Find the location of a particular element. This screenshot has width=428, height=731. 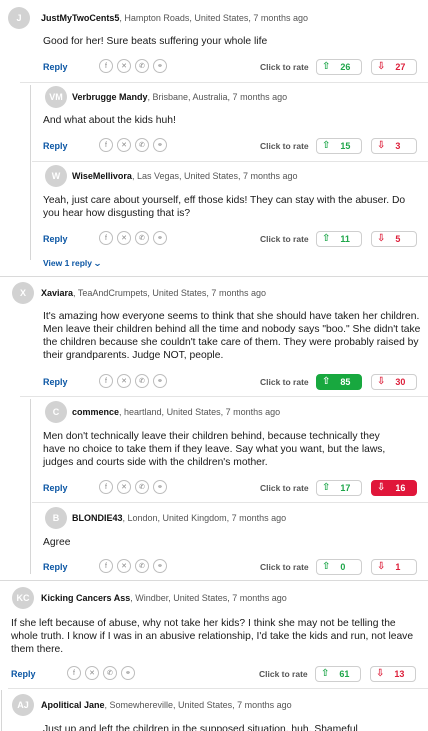

upvote-button: ⇧ 0 is located at coordinates (339, 567).